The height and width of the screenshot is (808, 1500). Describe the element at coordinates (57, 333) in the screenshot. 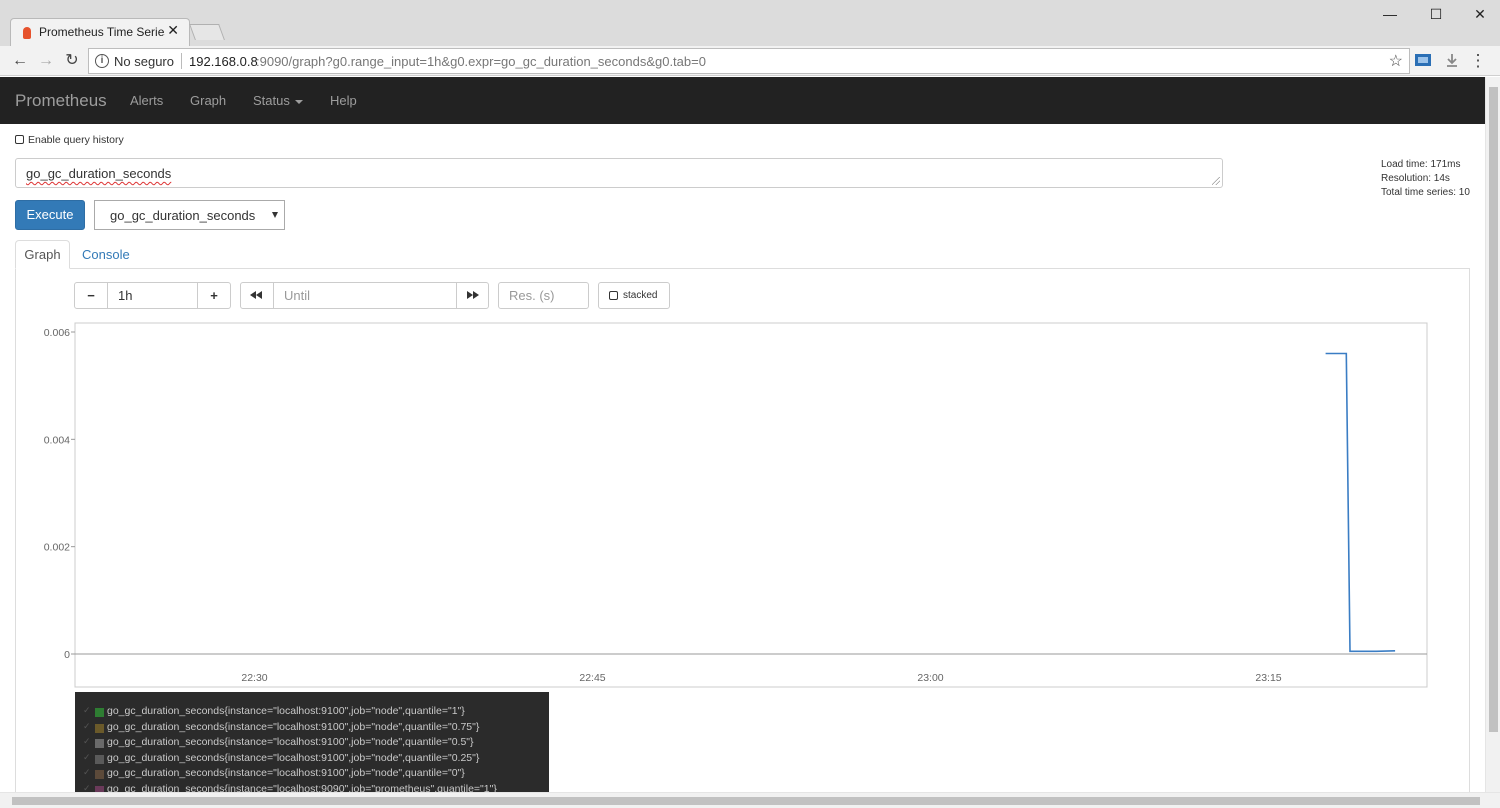

I see `y-tick-label: 0.006` at that location.